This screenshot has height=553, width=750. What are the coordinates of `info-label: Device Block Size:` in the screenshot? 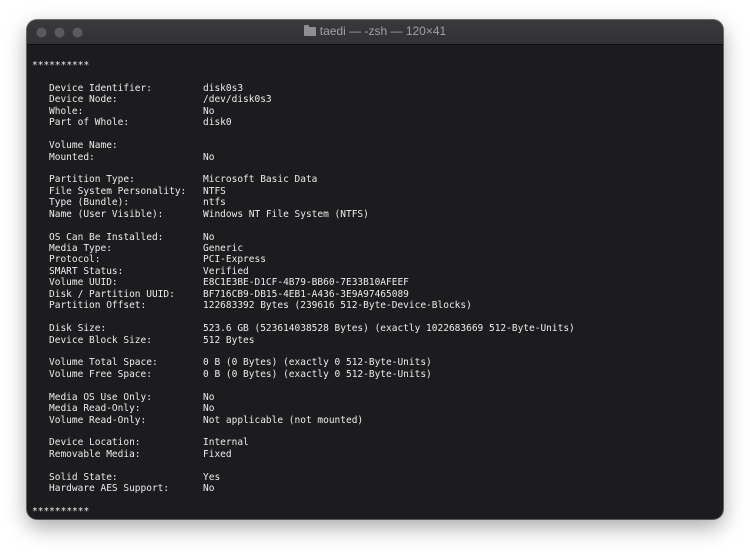 It's located at (100, 340).